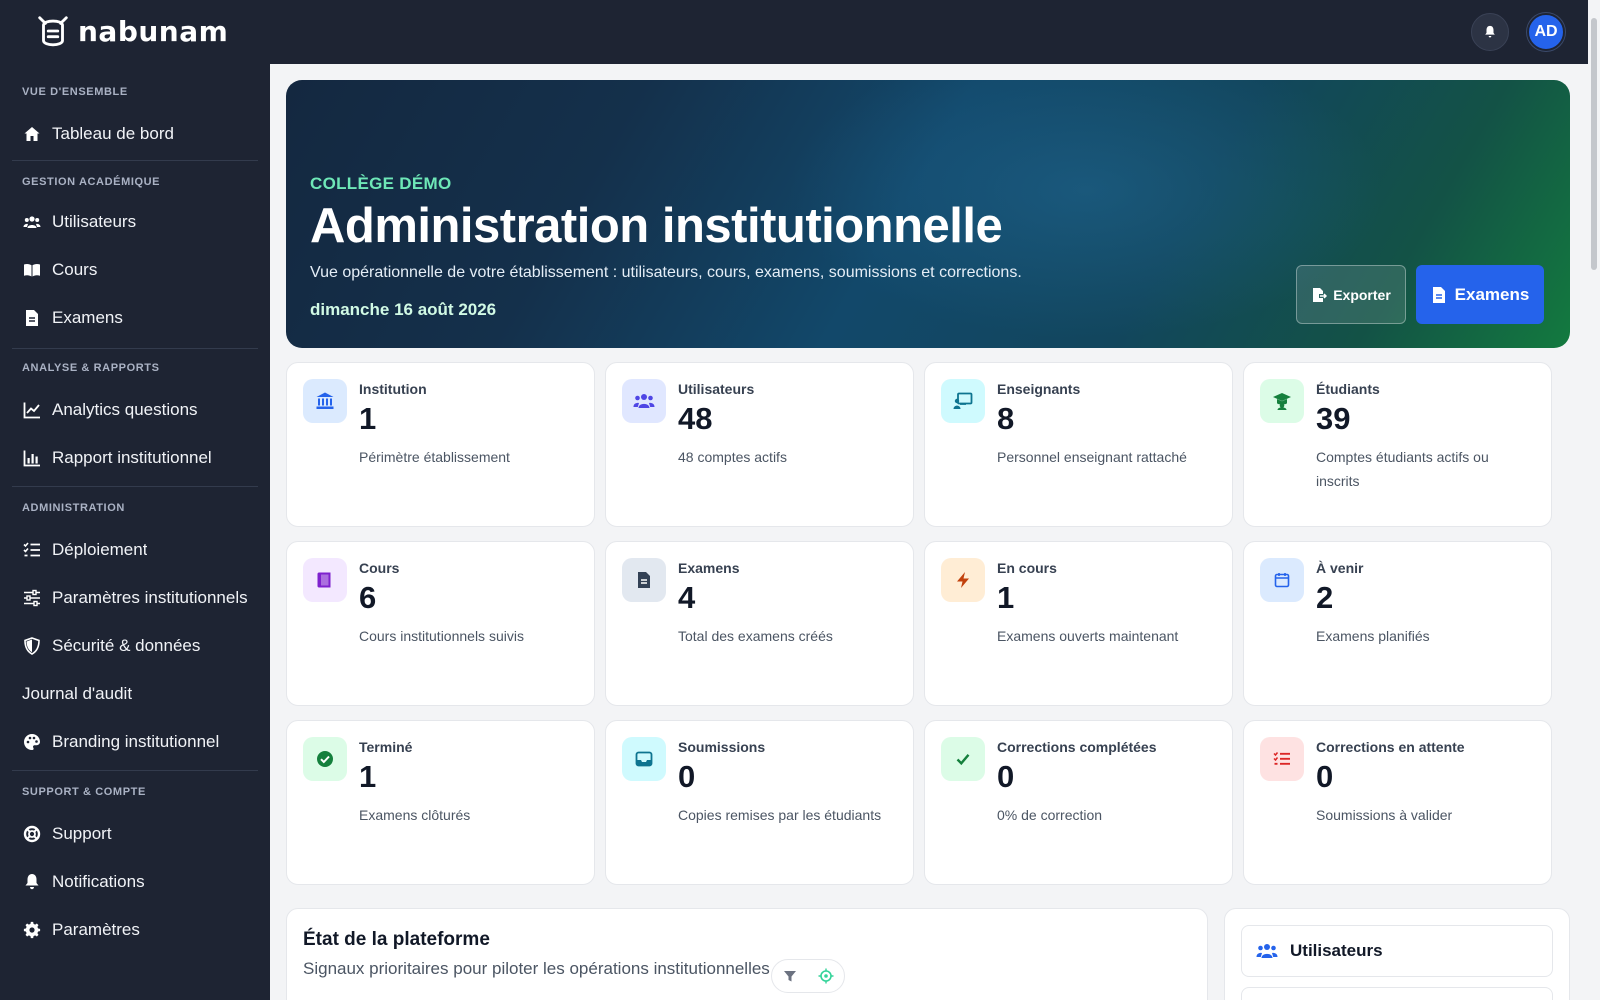  Describe the element at coordinates (96, 929) in the screenshot. I see `sidebar-item-label: Paramètres` at that location.